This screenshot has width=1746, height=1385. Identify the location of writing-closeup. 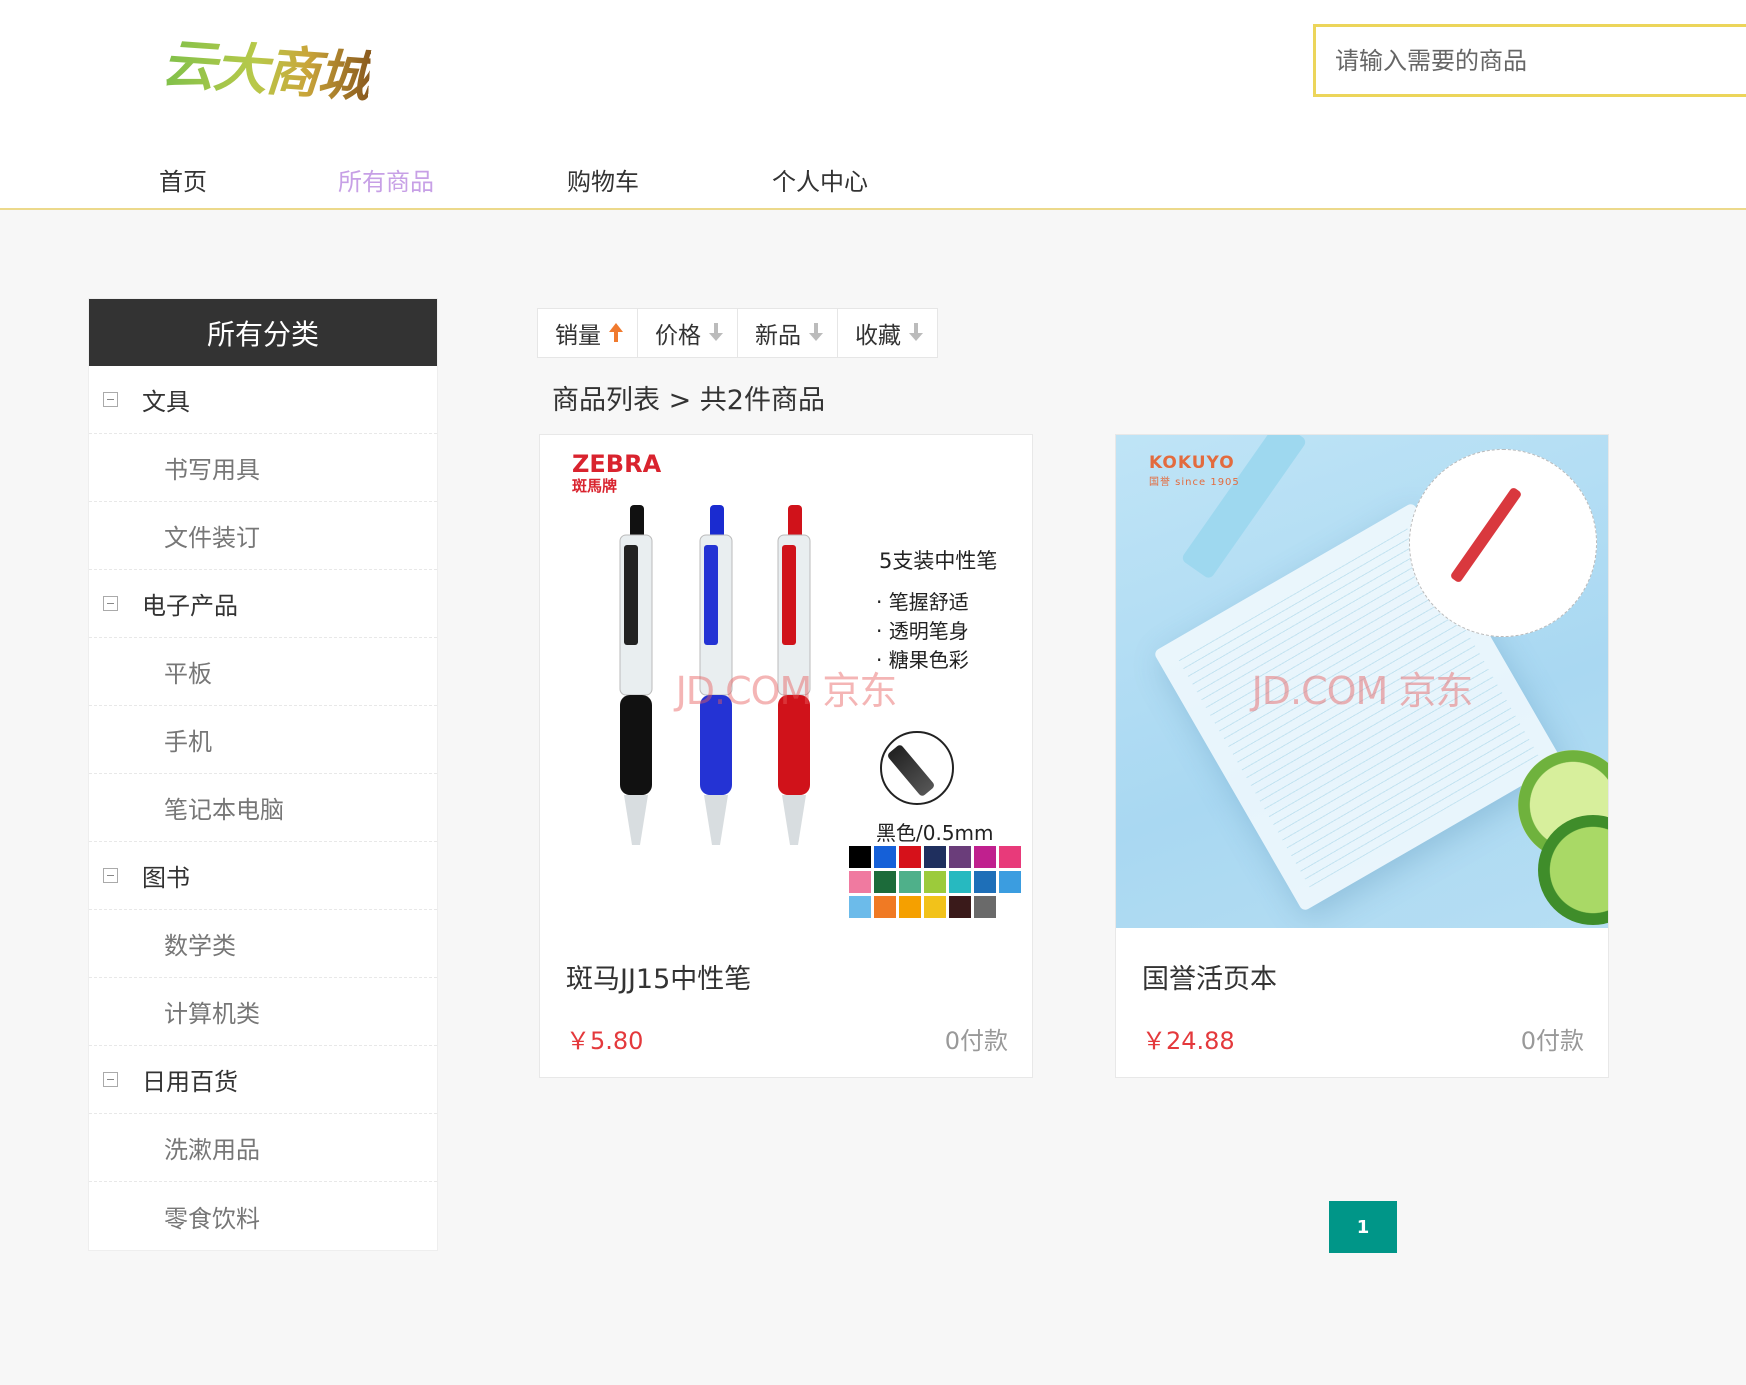
(1503, 543).